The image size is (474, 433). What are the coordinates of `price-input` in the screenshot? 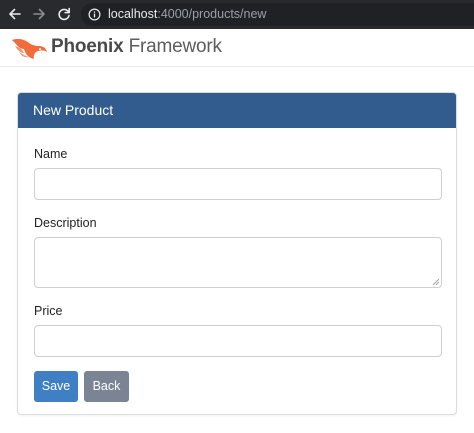 It's located at (238, 341).